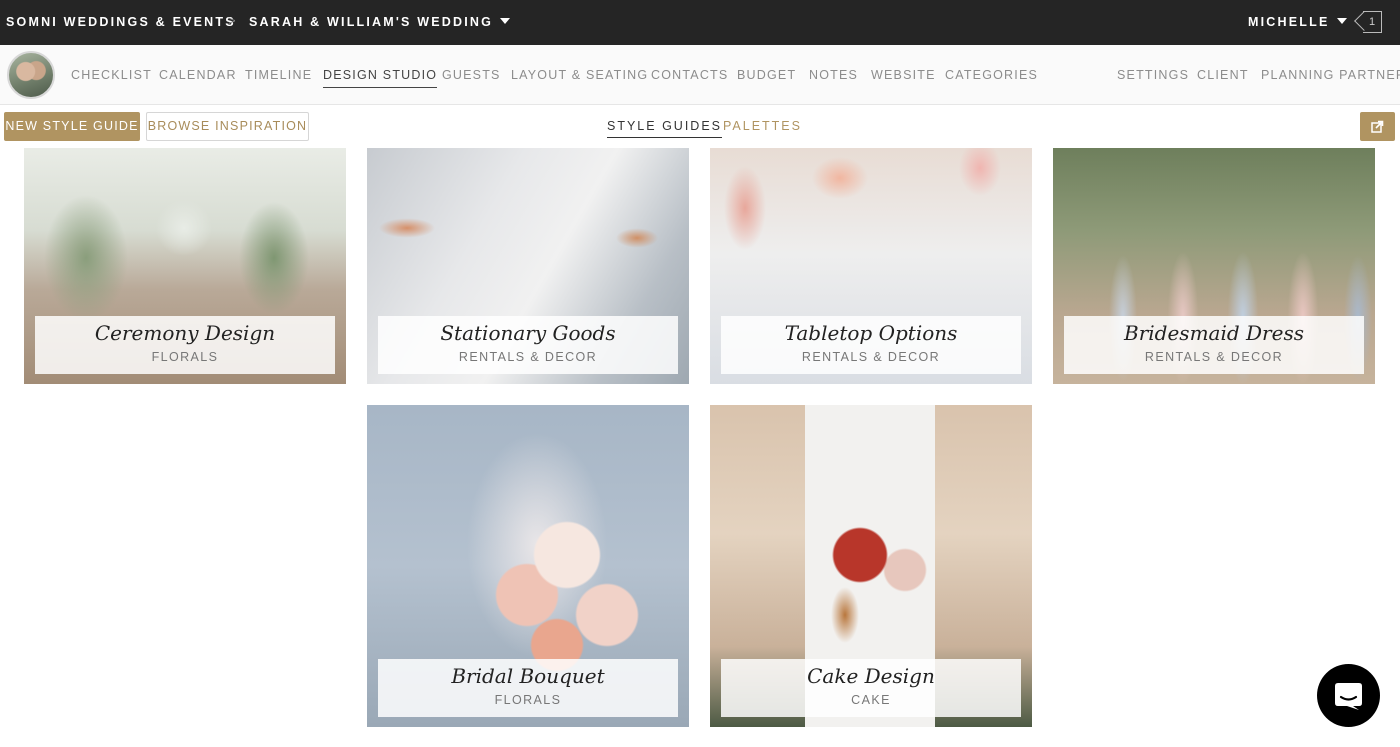 The height and width of the screenshot is (747, 1400). I want to click on company-name: SOMNI WEDDINGS & EVENTS, so click(121, 22).